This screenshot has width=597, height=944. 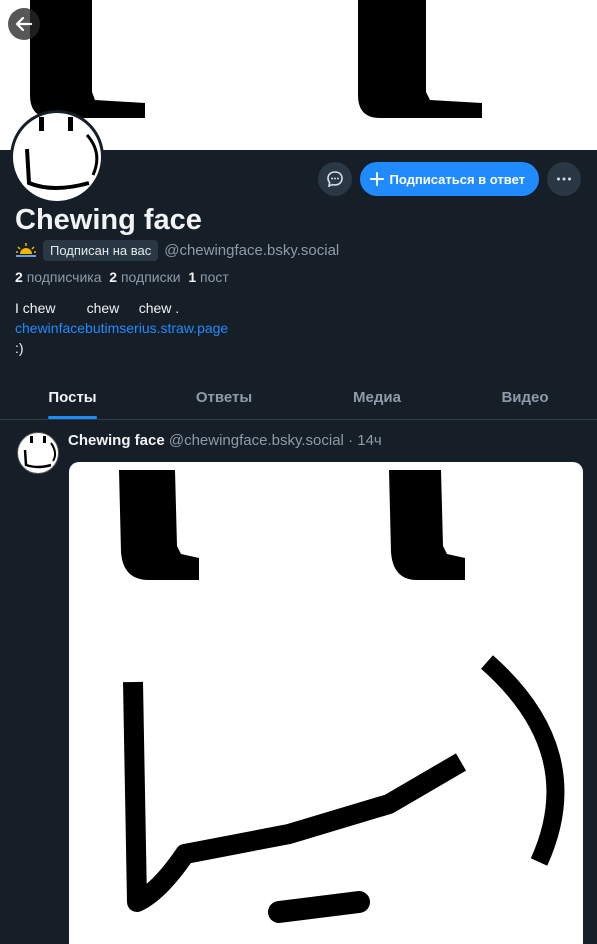 I want to click on bio-line: :), so click(x=19, y=348).